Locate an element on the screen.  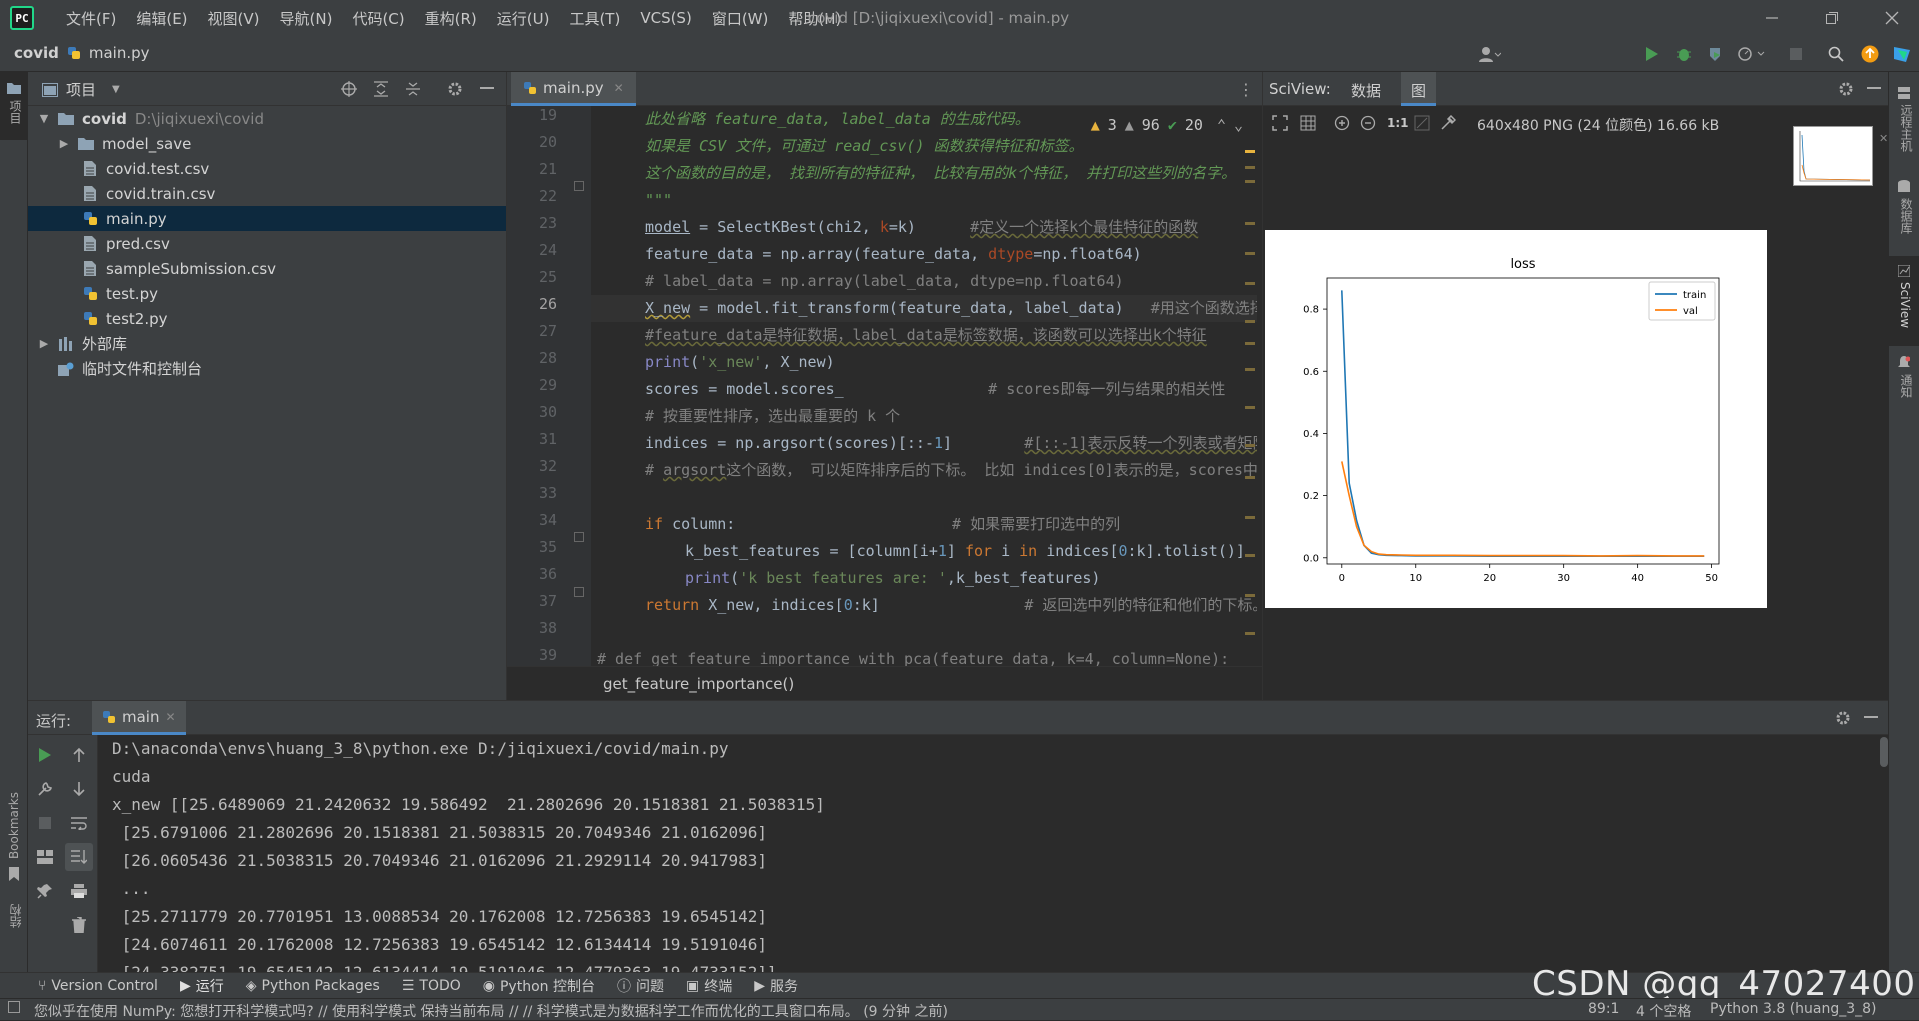
menu-vcs: VCS(S) is located at coordinates (665, 18).